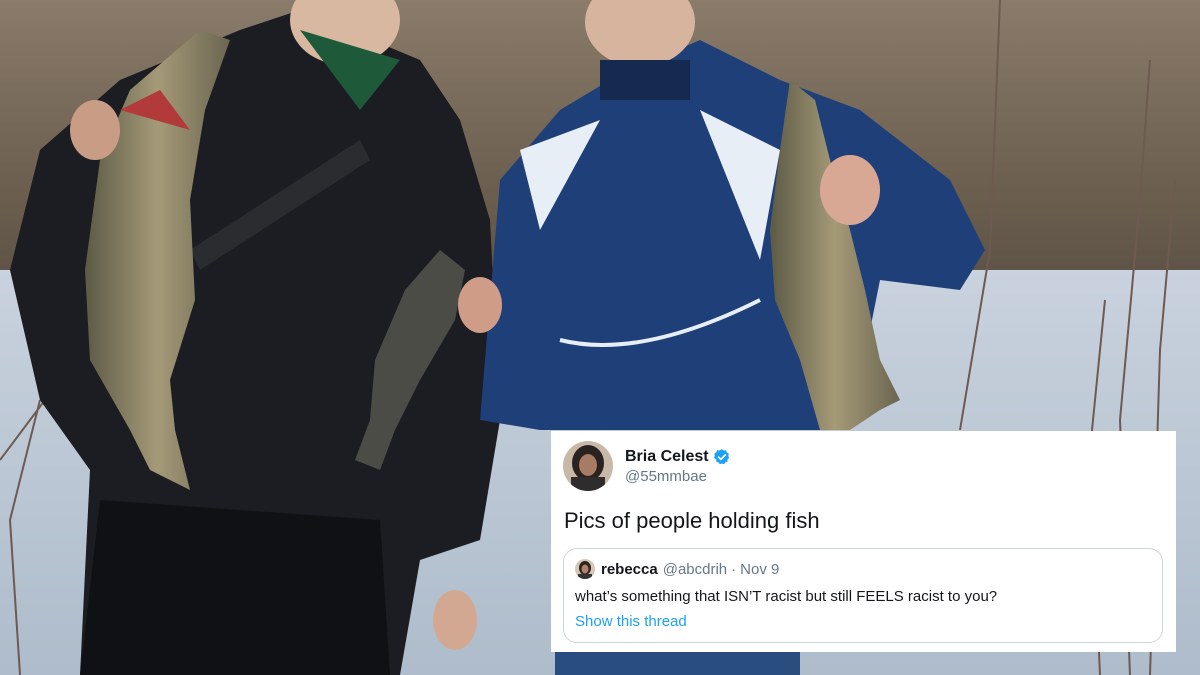  I want to click on author-handle: @55mmbae, so click(678, 476).